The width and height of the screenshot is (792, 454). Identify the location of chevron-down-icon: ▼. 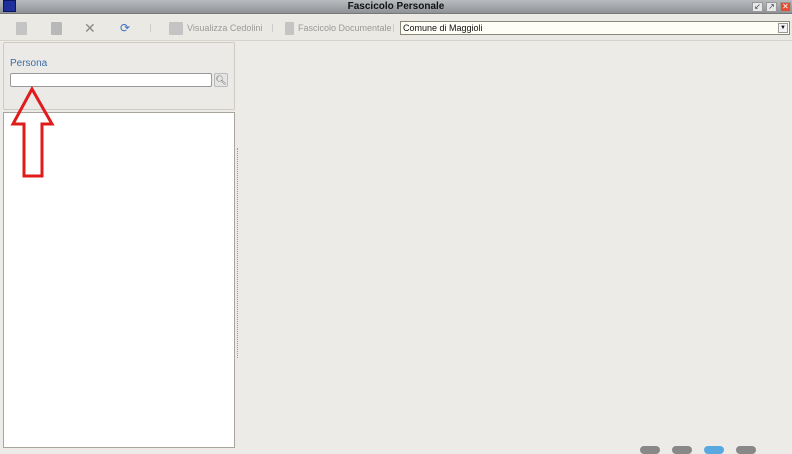
(783, 28).